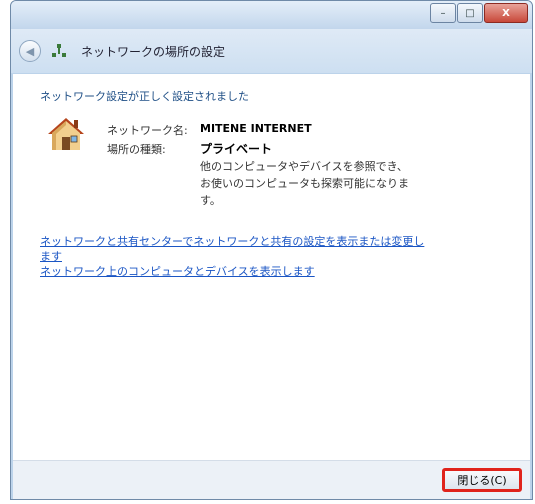 The width and height of the screenshot is (535, 504). What do you see at coordinates (304, 166) in the screenshot?
I see `description-line: 他のコンピュータやデバイスを参照でき、` at bounding box center [304, 166].